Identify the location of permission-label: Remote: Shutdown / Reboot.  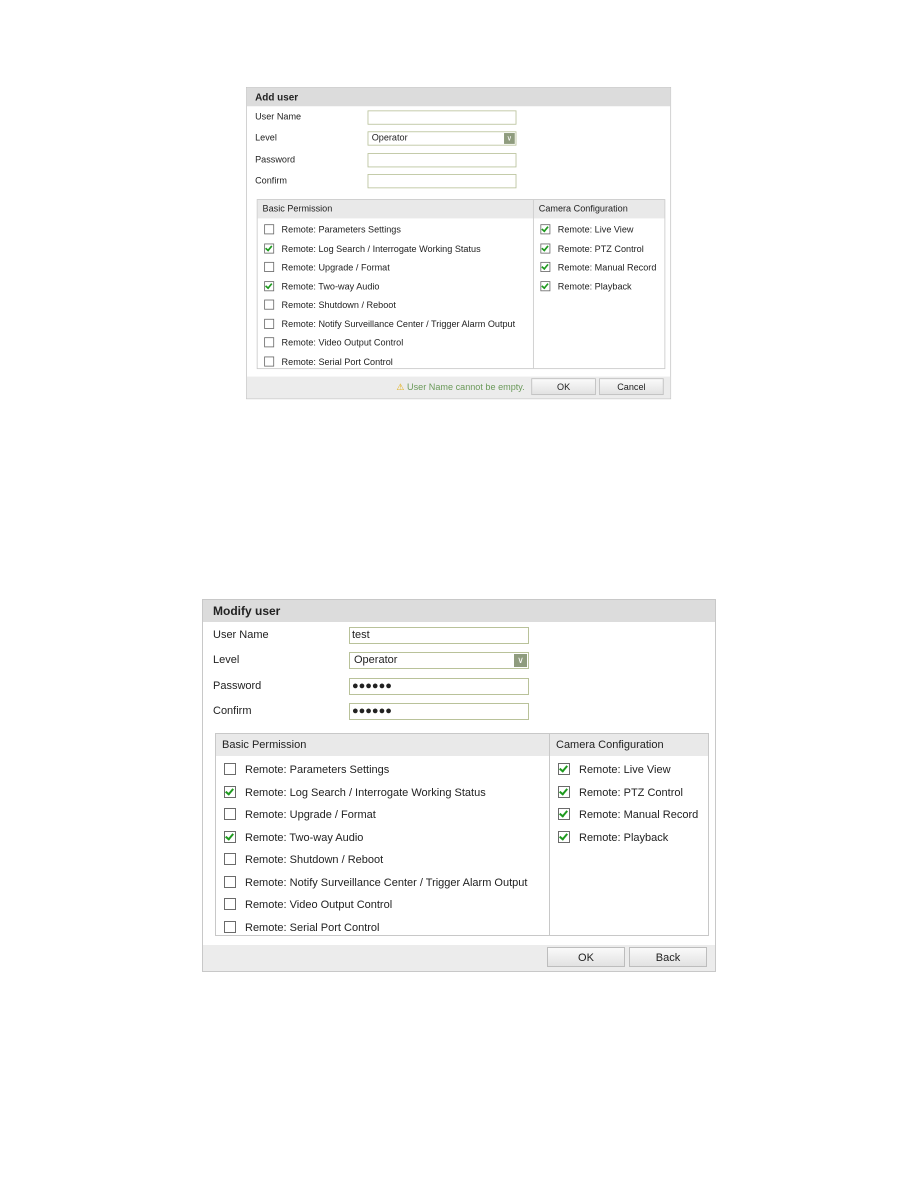
(314, 860).